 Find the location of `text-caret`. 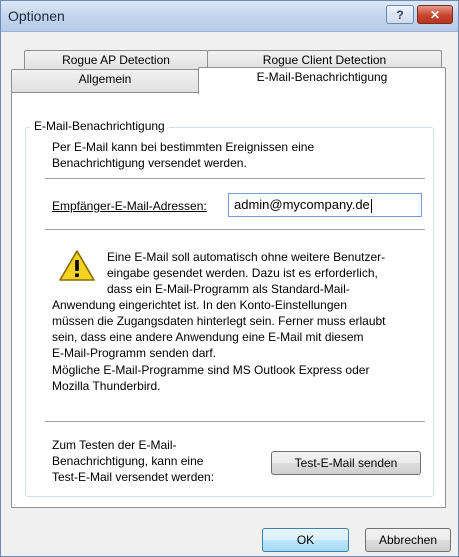

text-caret is located at coordinates (371, 205).